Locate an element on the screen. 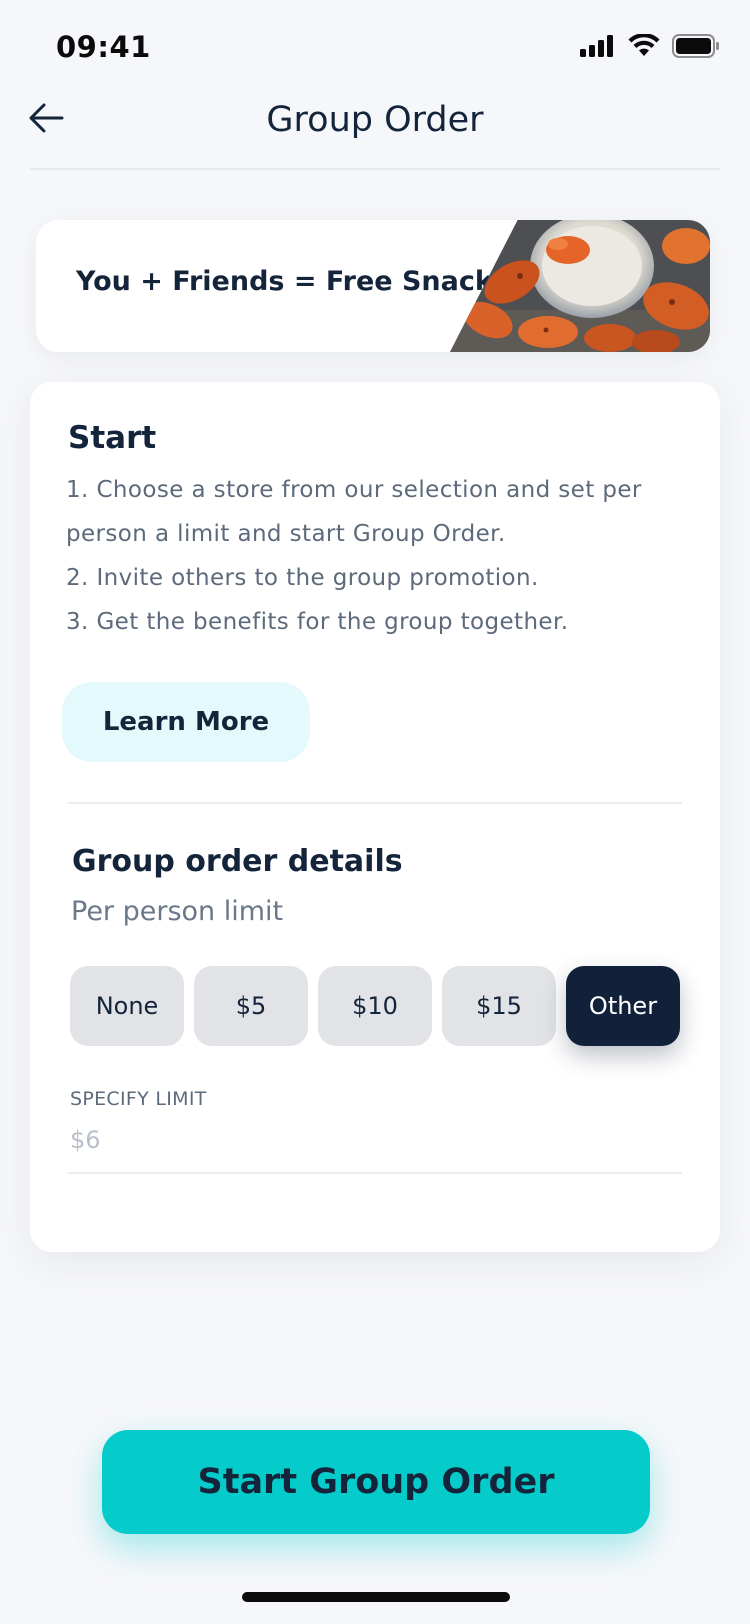 The height and width of the screenshot is (1624, 750). limit-option-other: Other is located at coordinates (623, 1006).